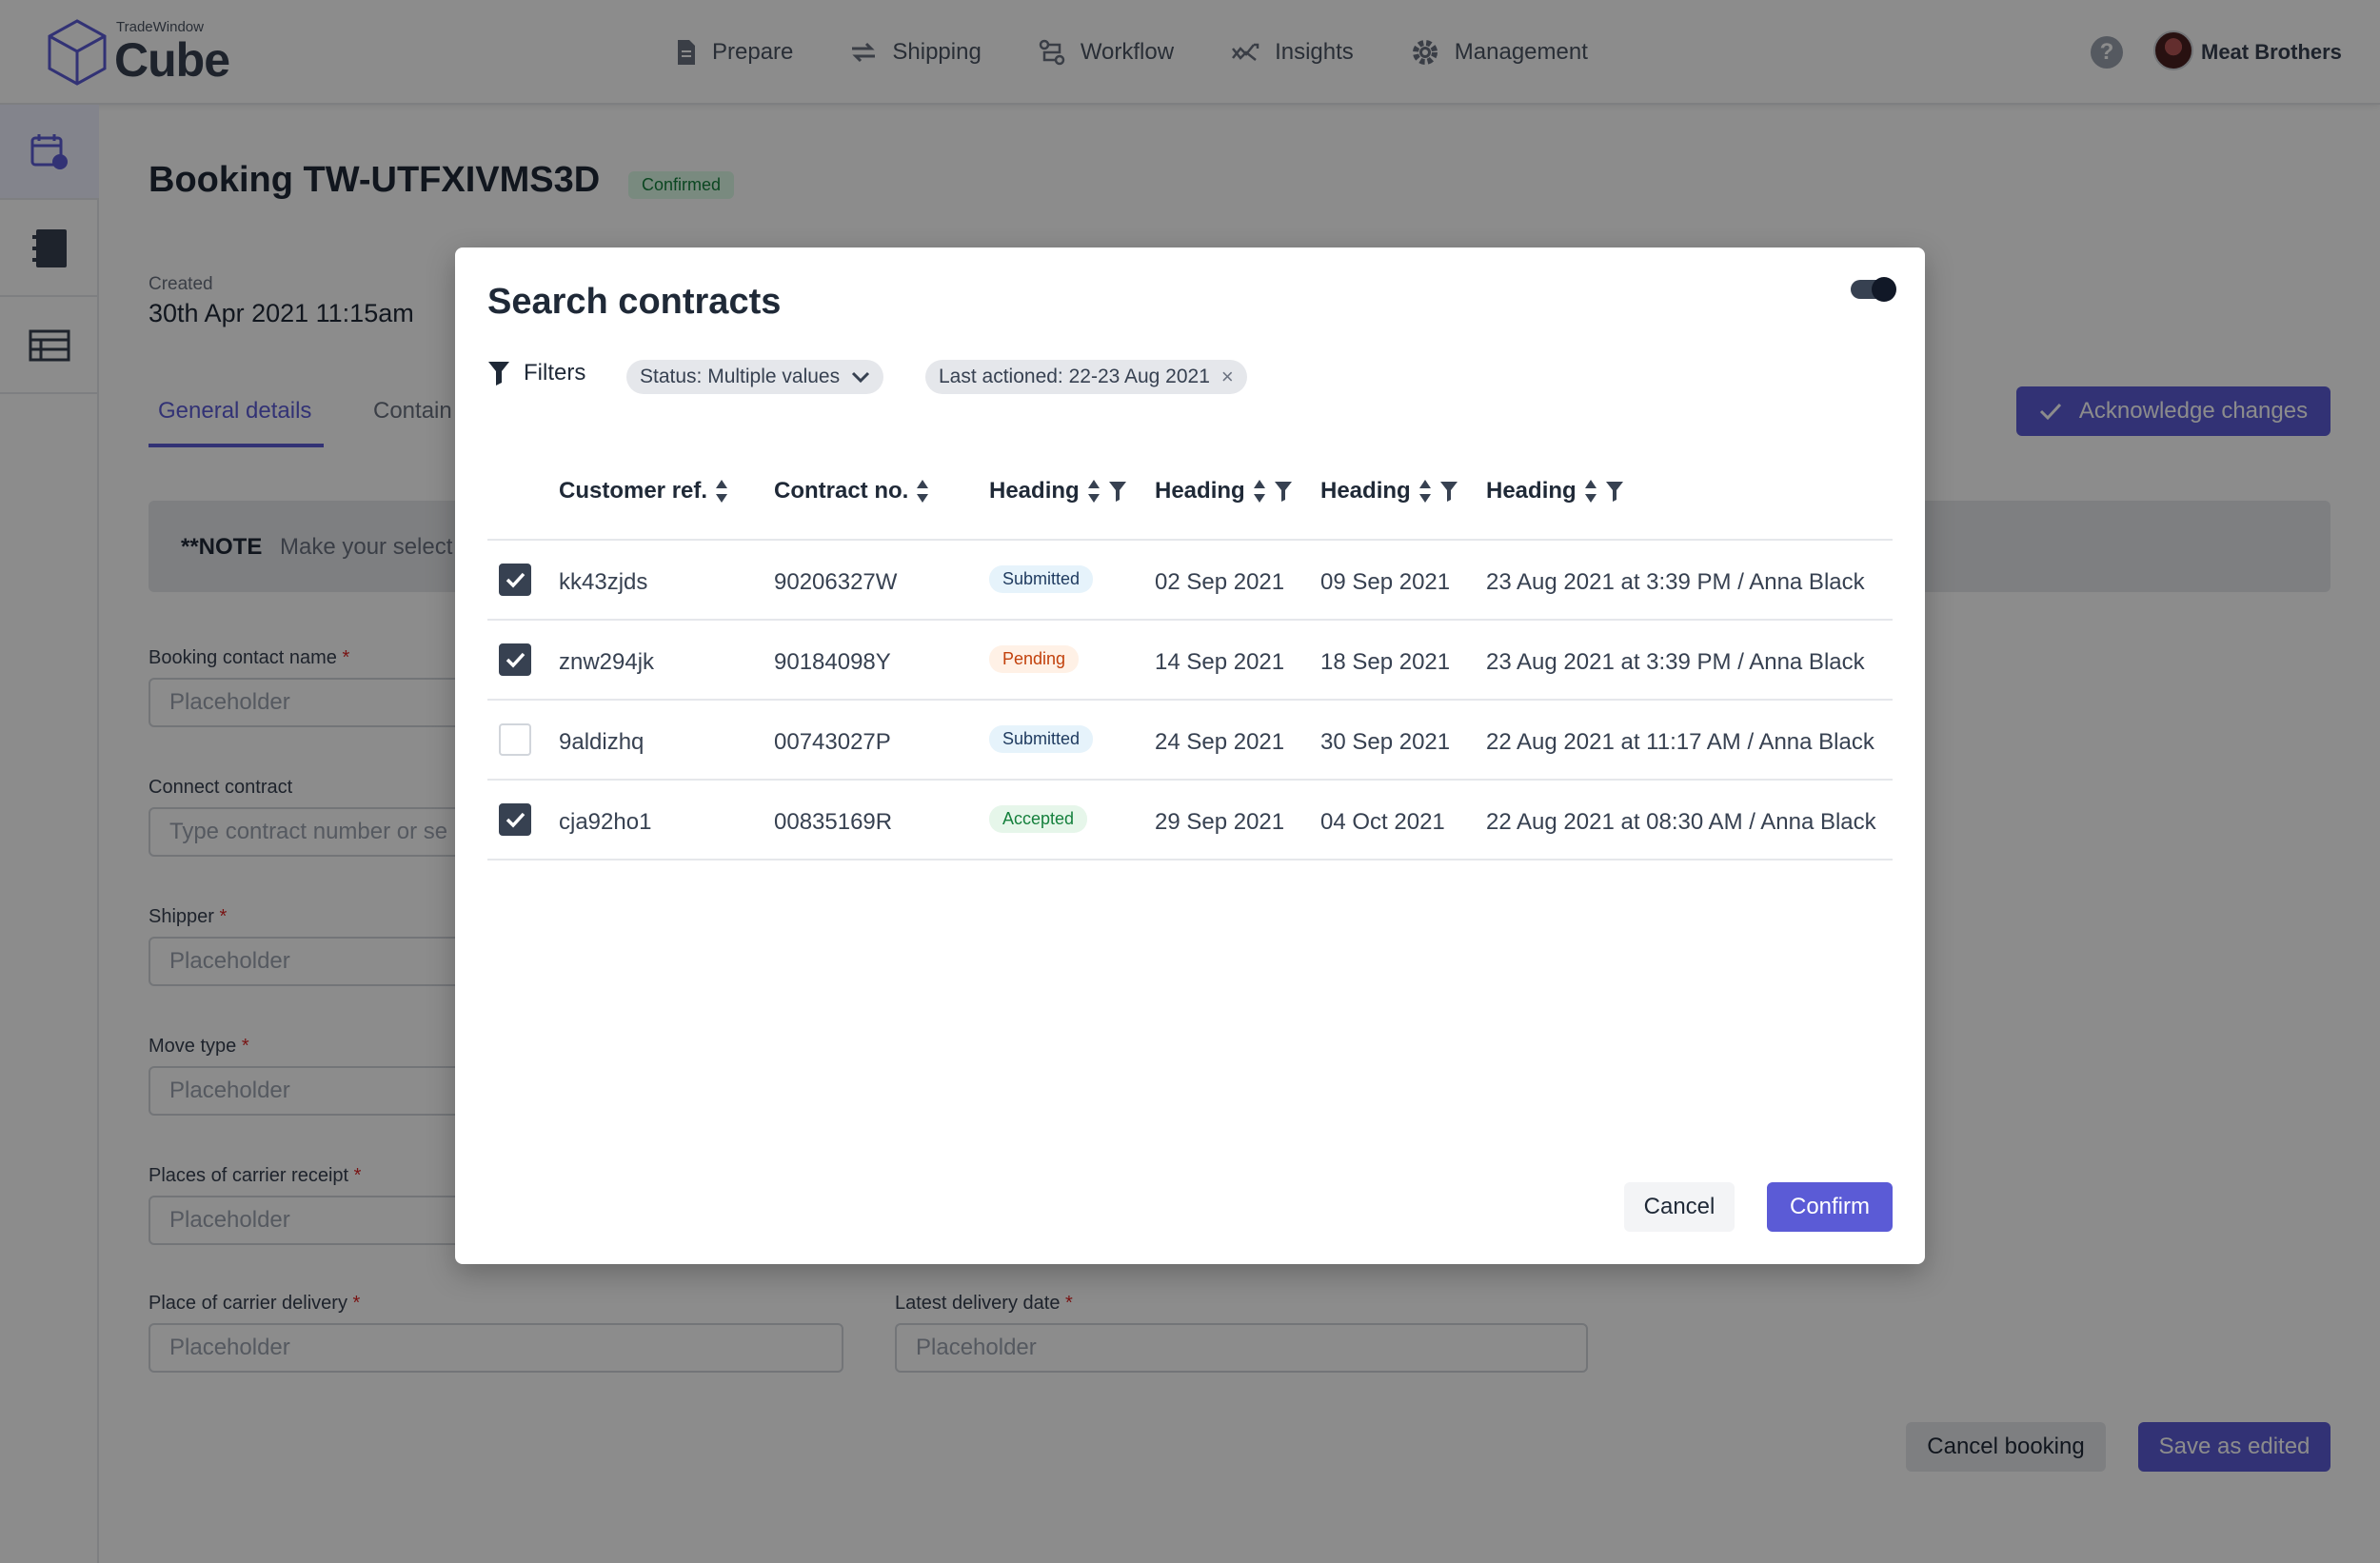 This screenshot has height=1563, width=2380. What do you see at coordinates (1679, 1207) in the screenshot?
I see `modal-cancel-button: Cancel` at bounding box center [1679, 1207].